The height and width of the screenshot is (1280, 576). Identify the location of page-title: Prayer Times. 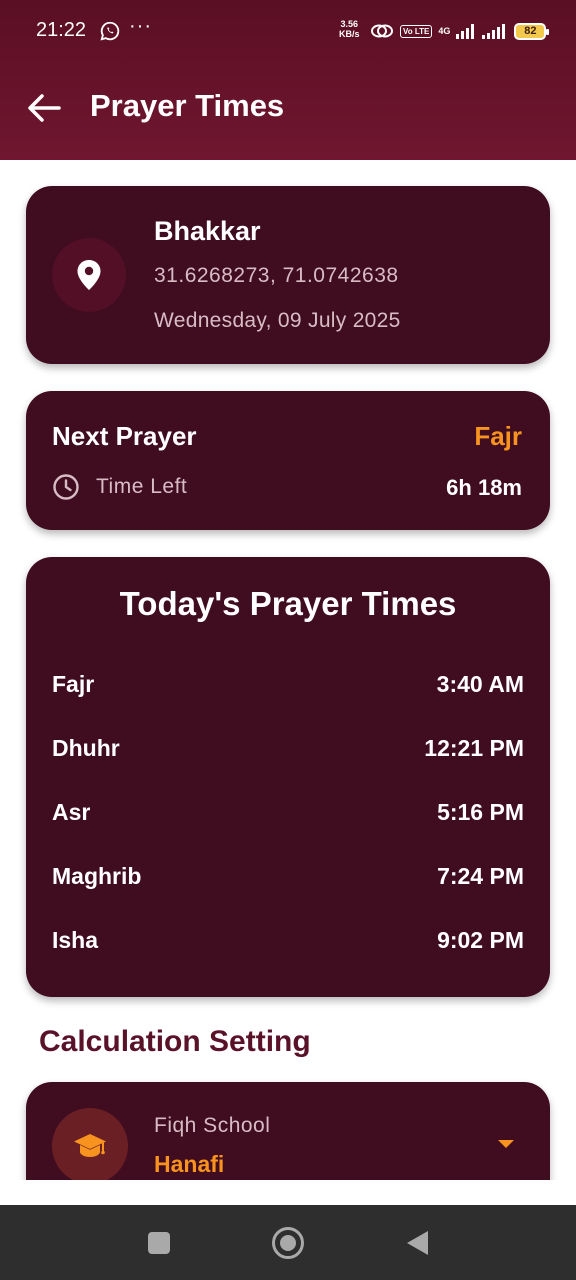
(187, 105).